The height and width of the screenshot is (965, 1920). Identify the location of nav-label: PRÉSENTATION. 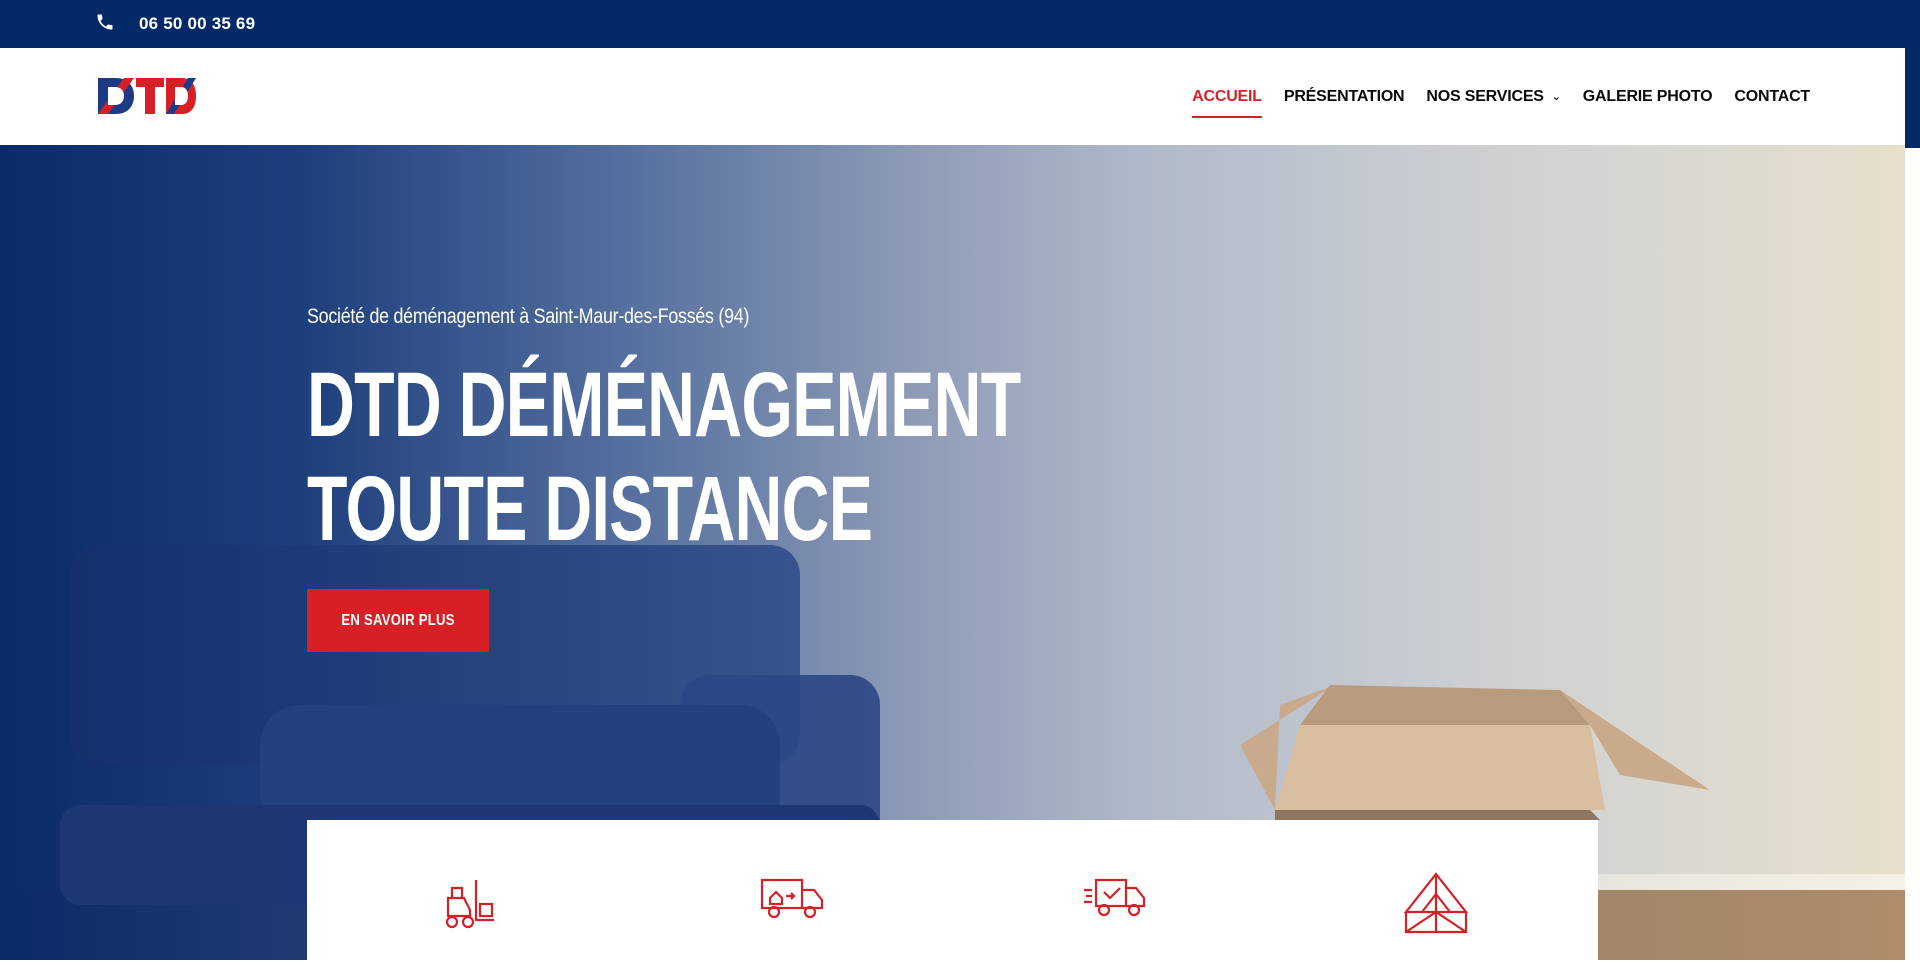
(1344, 96).